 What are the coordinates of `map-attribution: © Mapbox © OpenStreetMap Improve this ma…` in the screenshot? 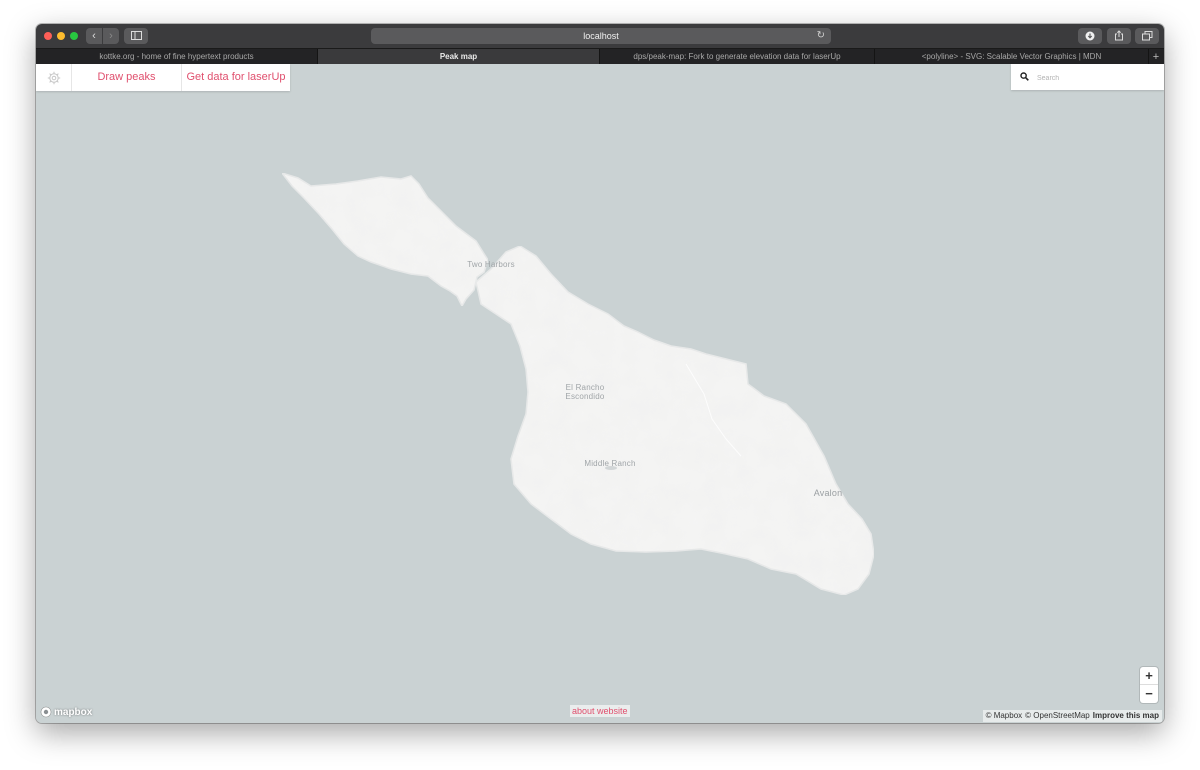 It's located at (1072, 716).